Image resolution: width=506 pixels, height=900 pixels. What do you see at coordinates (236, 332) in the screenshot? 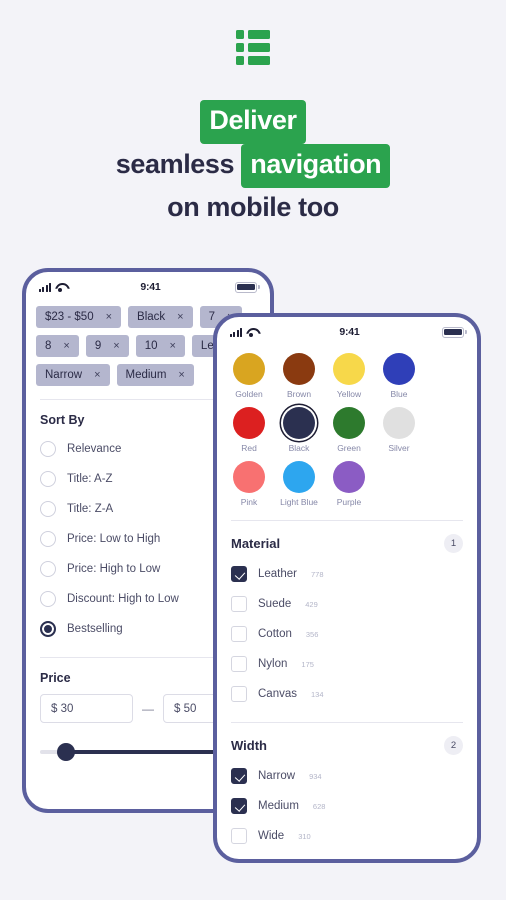
I see `cellular-signal-icon` at bounding box center [236, 332].